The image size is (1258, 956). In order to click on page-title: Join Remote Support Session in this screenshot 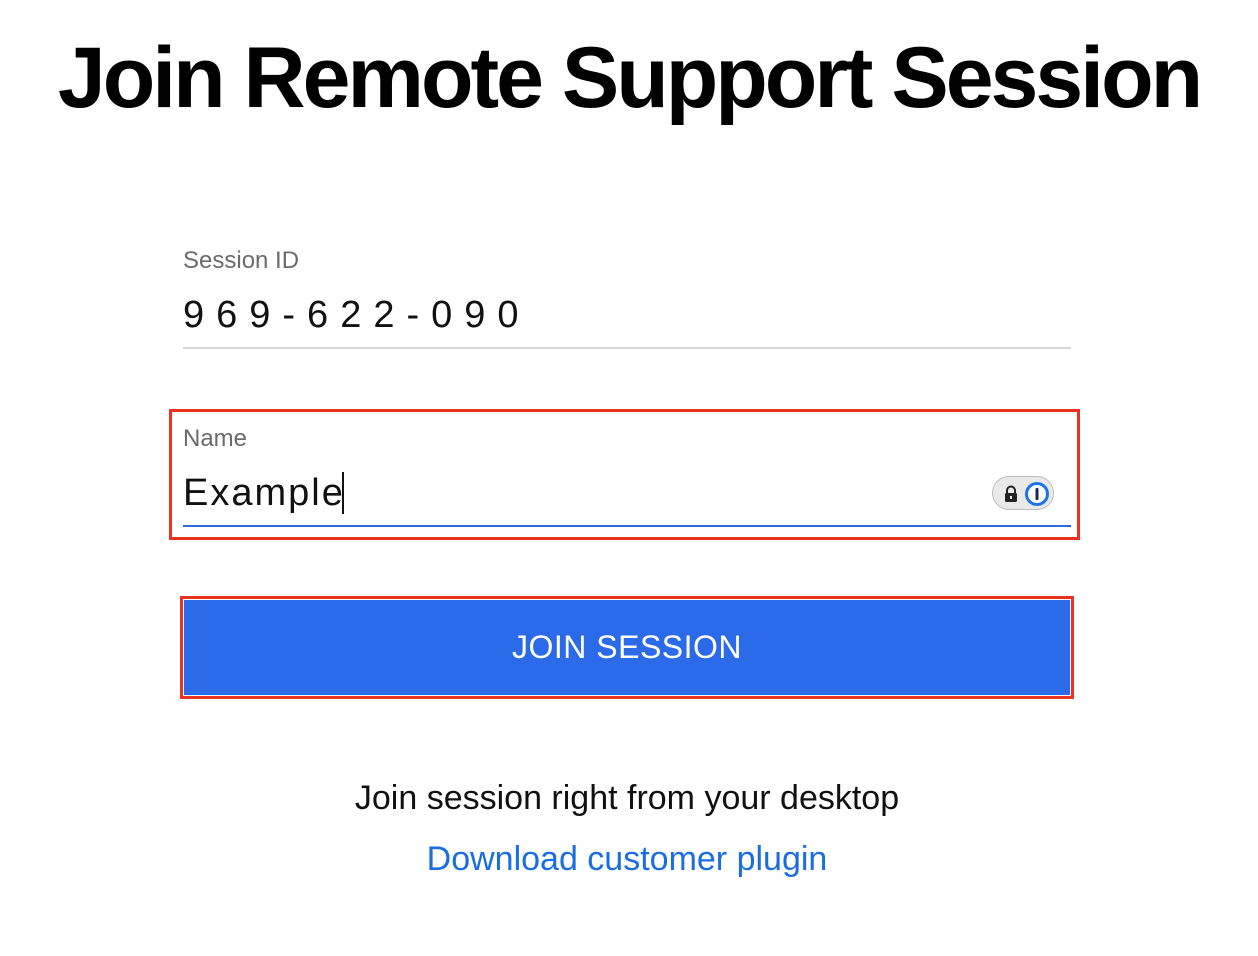, I will do `click(630, 78)`.